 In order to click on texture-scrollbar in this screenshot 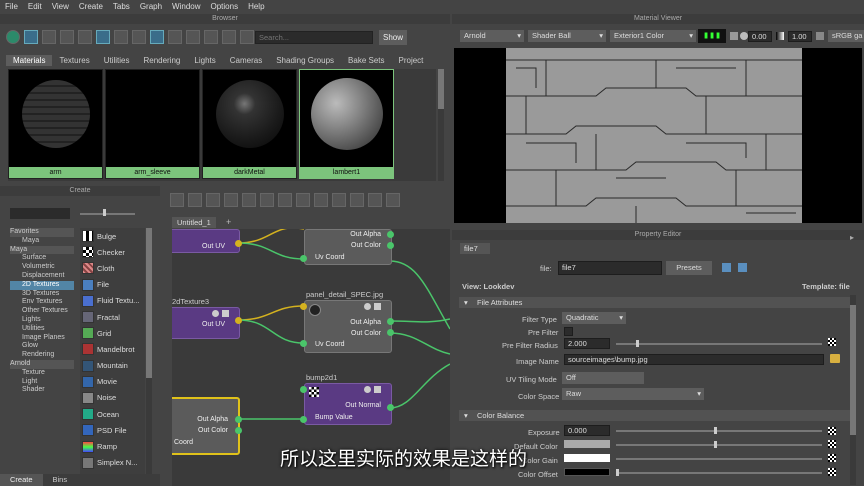, I will do `click(149, 351)`.